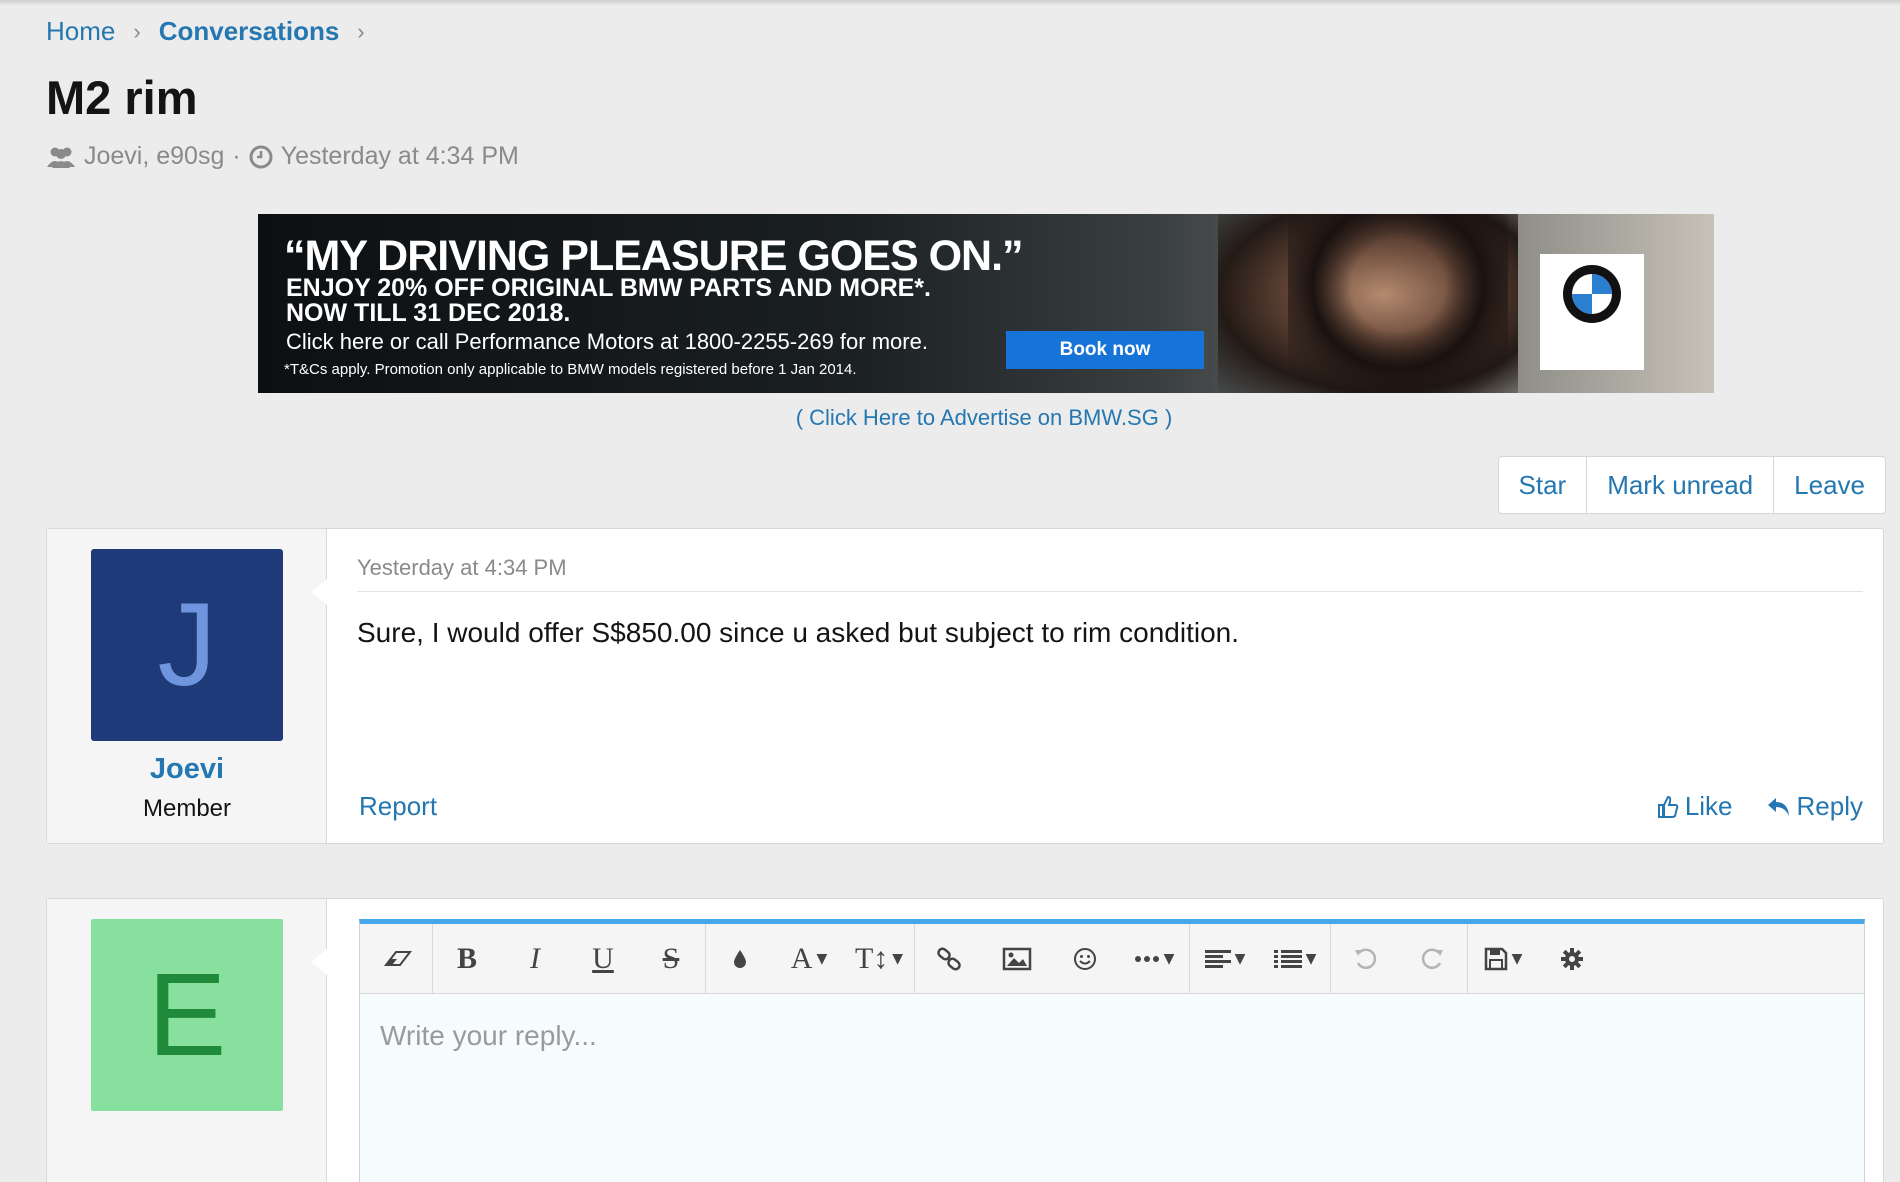  I want to click on editor-toolbar: B I U S A ▼ T↕ ▼ ▼ ▼ ▼ ▼, so click(1112, 958).